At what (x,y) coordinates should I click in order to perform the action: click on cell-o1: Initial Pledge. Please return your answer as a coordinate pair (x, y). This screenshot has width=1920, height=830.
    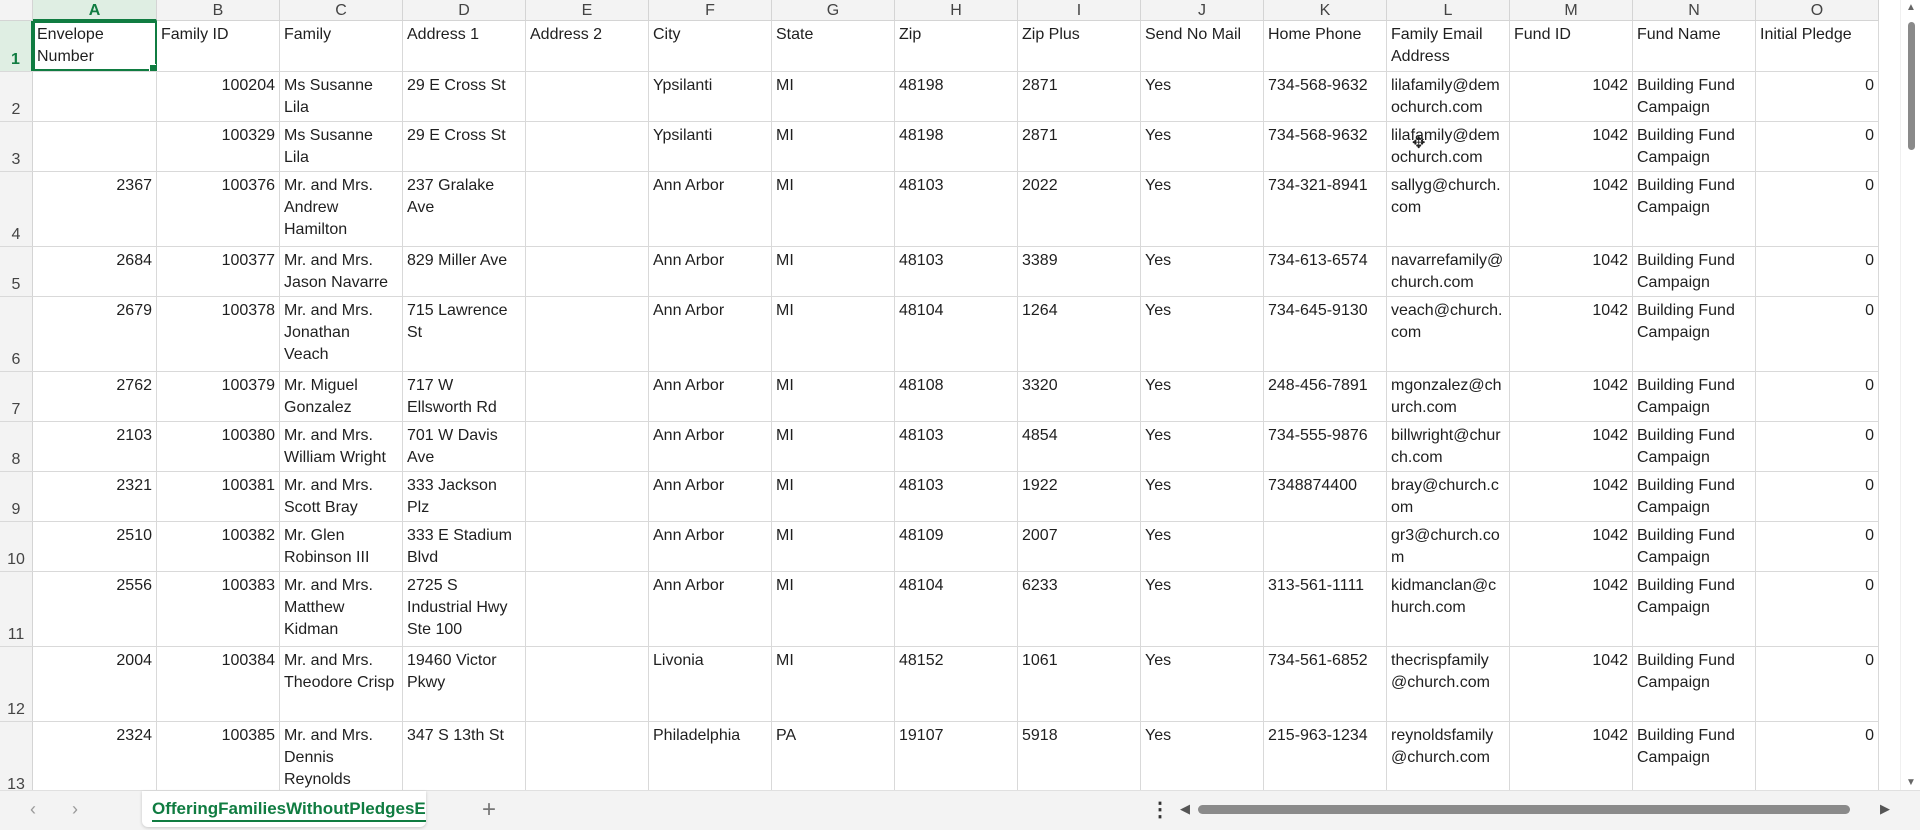
    Looking at the image, I should click on (1817, 46).